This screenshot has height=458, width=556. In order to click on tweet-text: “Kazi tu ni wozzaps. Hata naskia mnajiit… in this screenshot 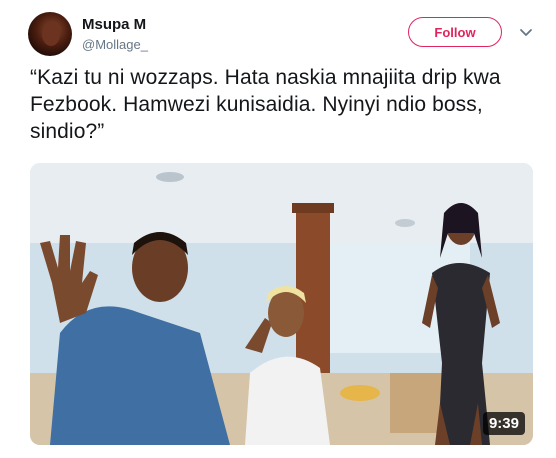, I will do `click(265, 104)`.